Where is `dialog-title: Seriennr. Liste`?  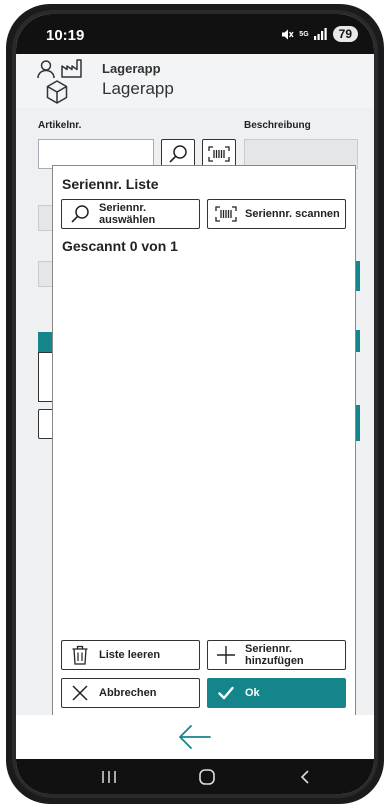 dialog-title: Seriennr. Liste is located at coordinates (110, 184).